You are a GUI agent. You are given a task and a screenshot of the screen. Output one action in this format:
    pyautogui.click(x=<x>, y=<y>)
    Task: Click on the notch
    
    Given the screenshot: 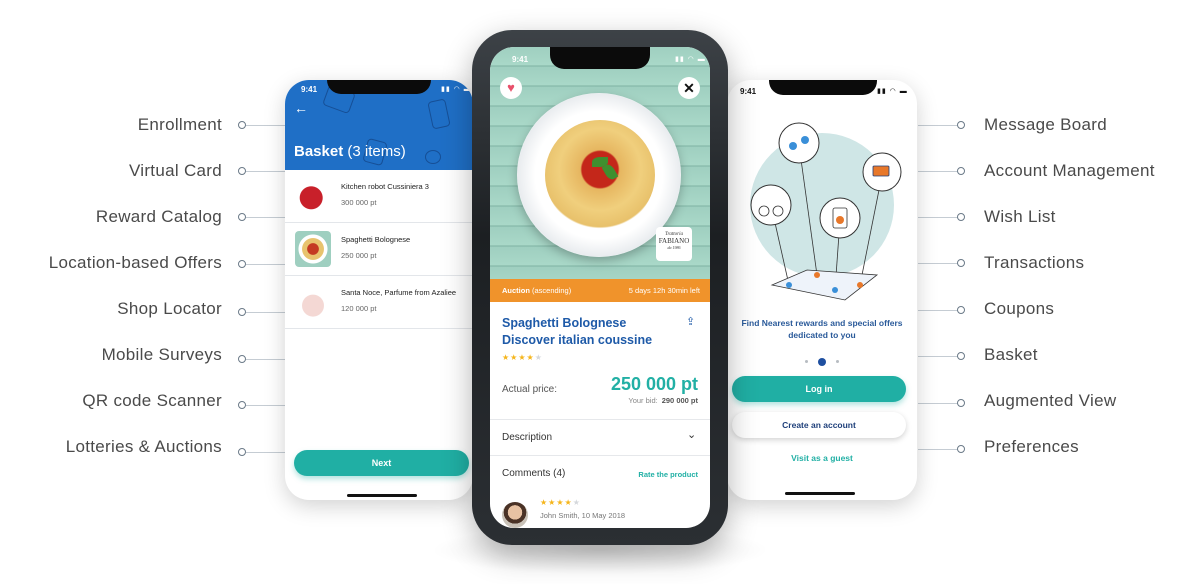 What is the action you would take?
    pyautogui.click(x=600, y=58)
    